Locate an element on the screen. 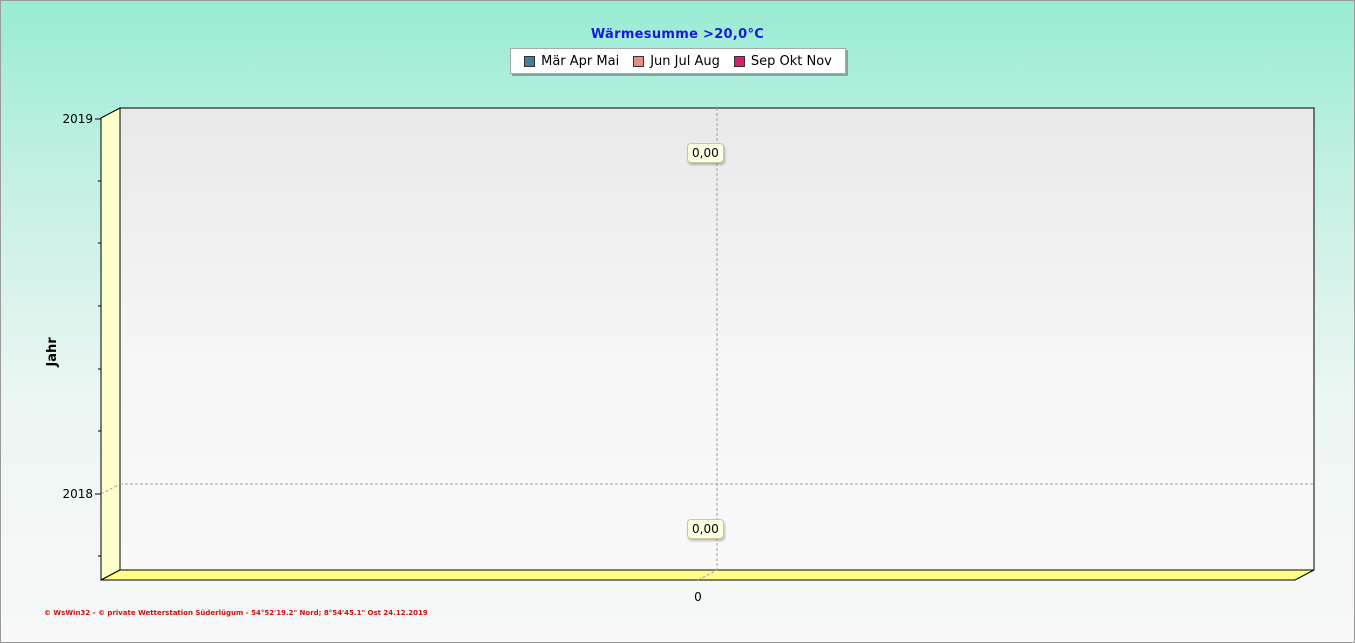  x-tick-label: 0 is located at coordinates (698, 597).